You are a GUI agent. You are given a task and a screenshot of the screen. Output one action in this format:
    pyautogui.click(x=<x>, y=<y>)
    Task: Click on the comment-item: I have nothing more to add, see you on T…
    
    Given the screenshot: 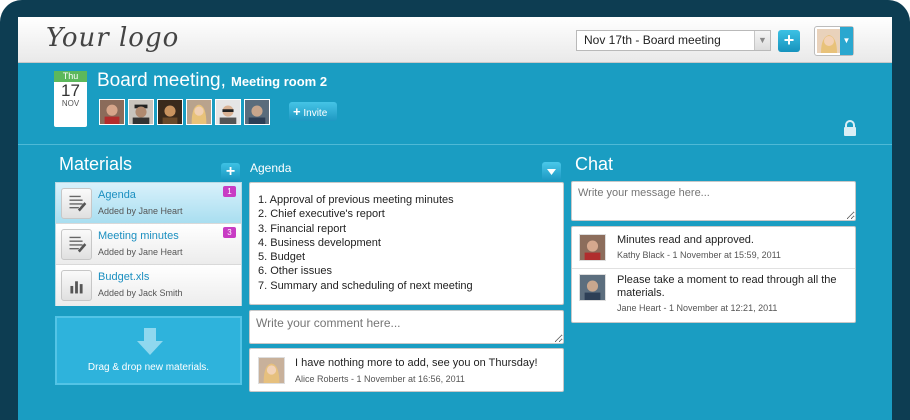 What is the action you would take?
    pyautogui.click(x=406, y=370)
    